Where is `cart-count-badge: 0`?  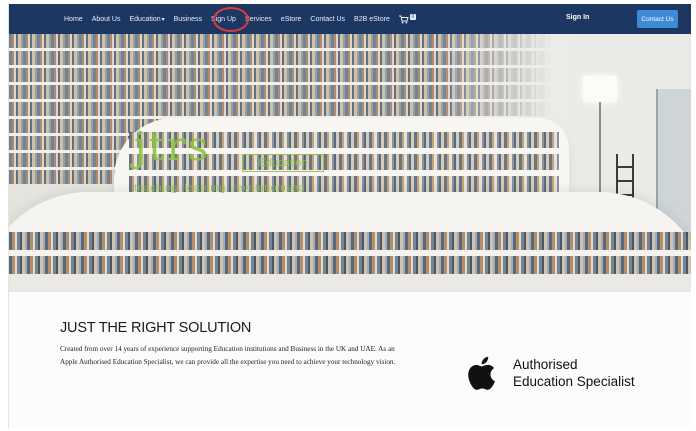
cart-count-badge: 0 is located at coordinates (412, 16).